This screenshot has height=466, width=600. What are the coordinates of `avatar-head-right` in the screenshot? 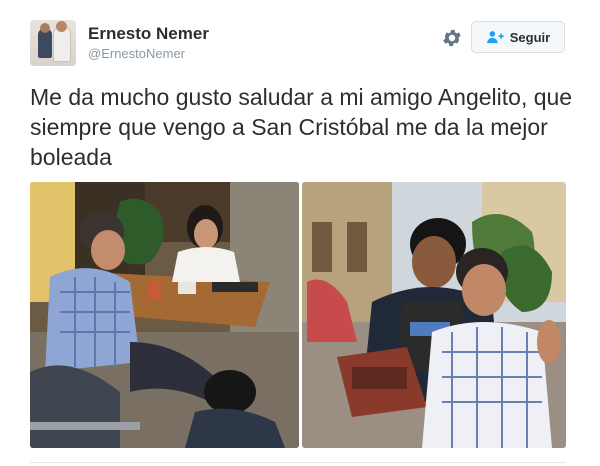 It's located at (61, 26).